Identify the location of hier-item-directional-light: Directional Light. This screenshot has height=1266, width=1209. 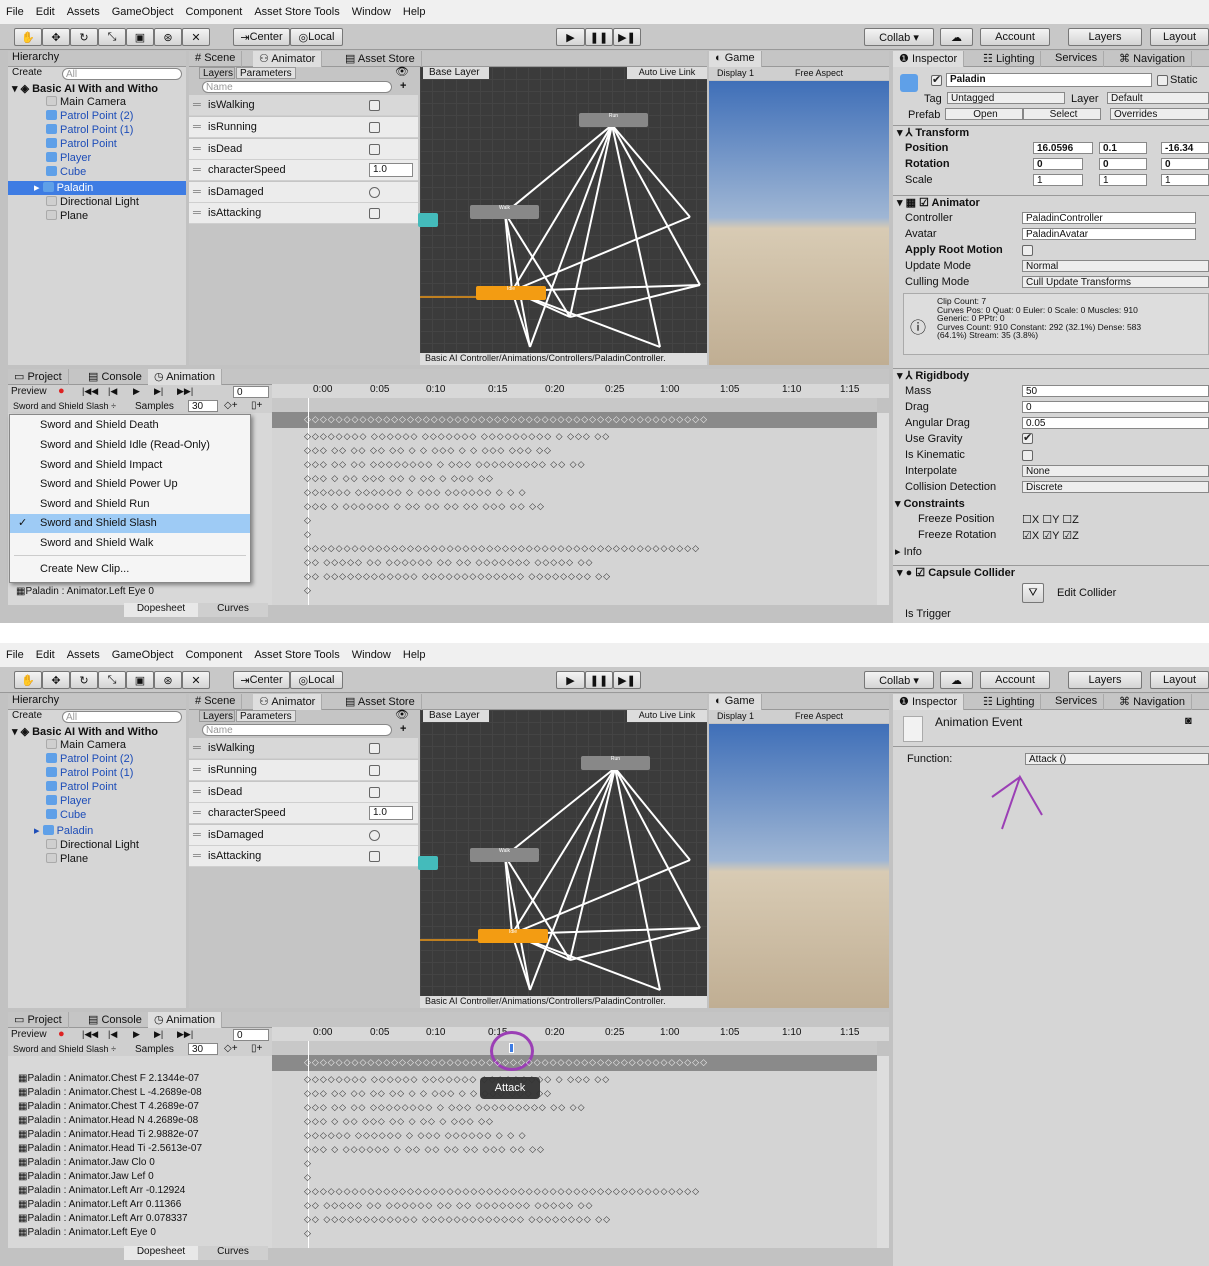
(92, 846).